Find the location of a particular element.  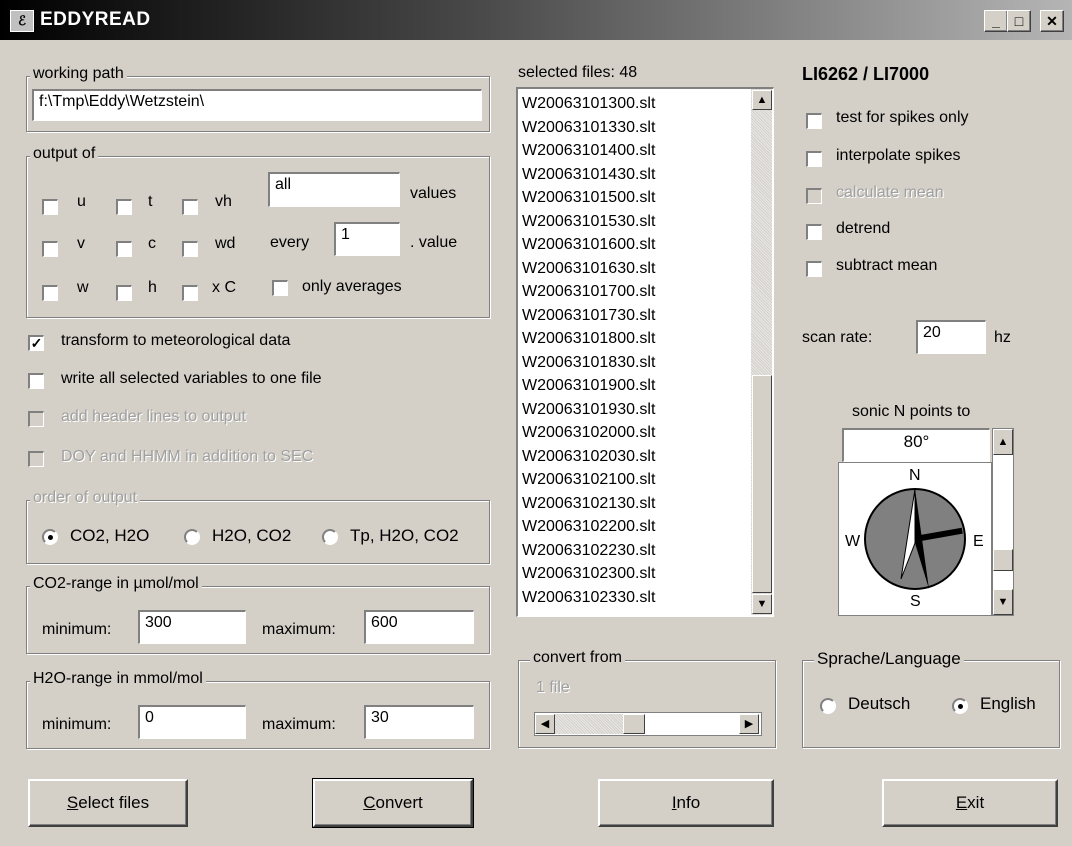

file-list-item: W20063102030.slt is located at coordinates (634, 457).